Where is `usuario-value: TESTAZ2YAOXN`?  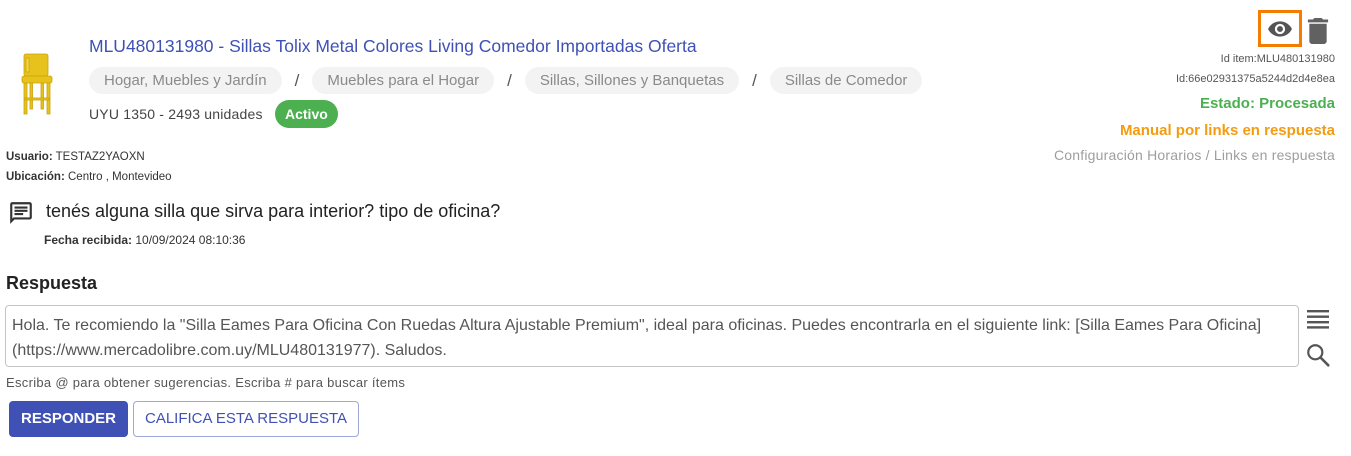
usuario-value: TESTAZ2YAOXN is located at coordinates (100, 157).